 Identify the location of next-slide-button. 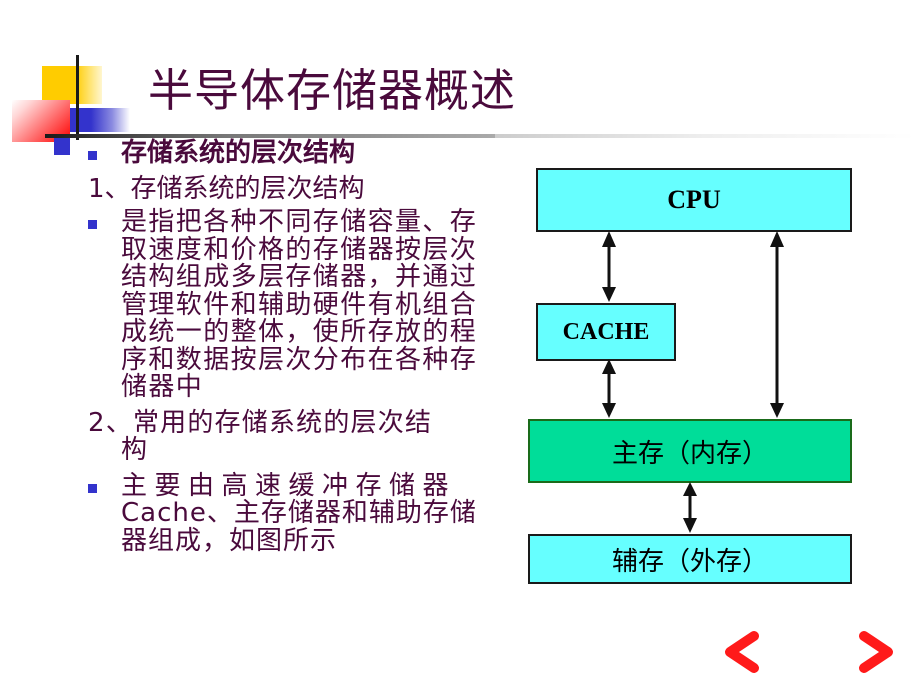
(856, 652).